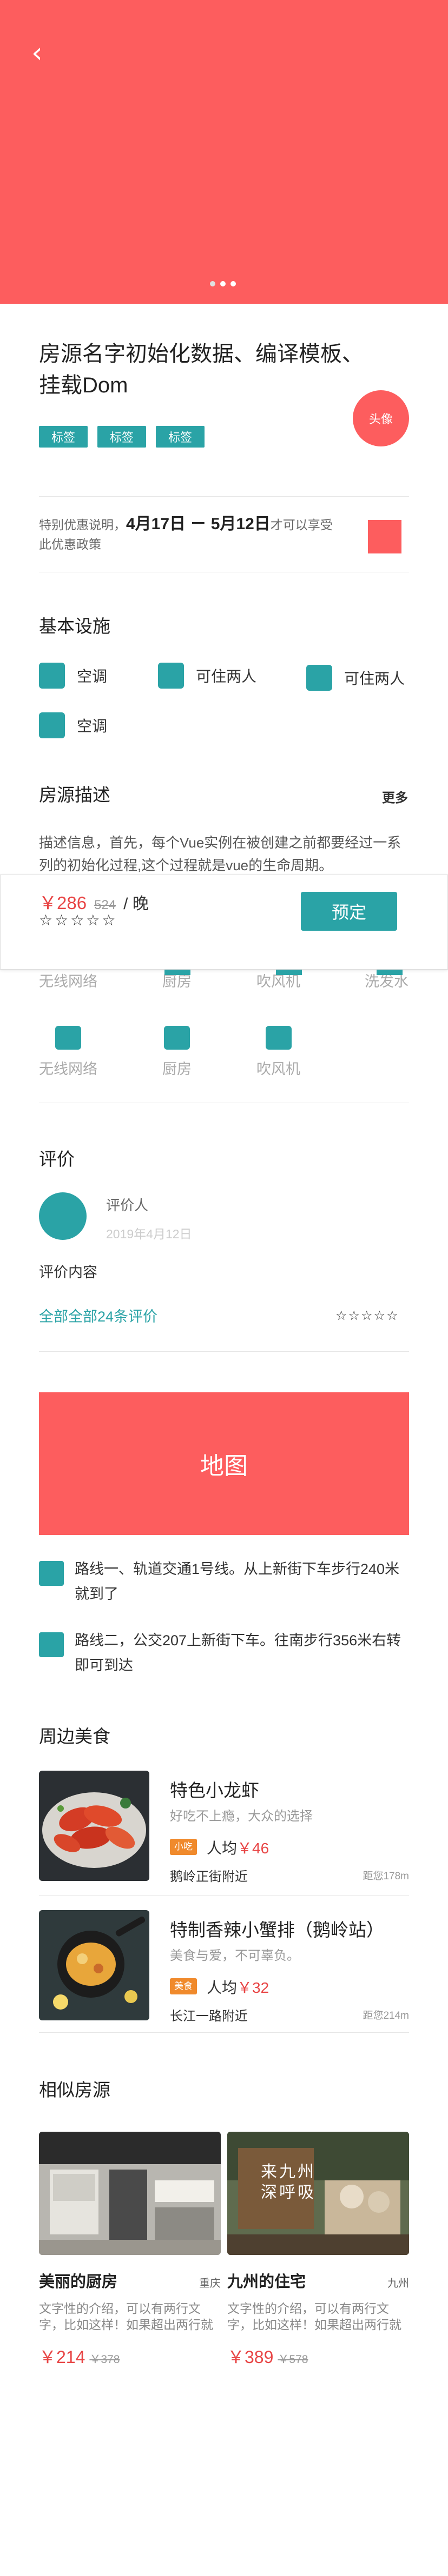 This screenshot has width=448, height=2576. Describe the element at coordinates (238, 1653) in the screenshot. I see `route-text: 路线二，公交207上新街下车。往南步行356米右转即可到达` at that location.